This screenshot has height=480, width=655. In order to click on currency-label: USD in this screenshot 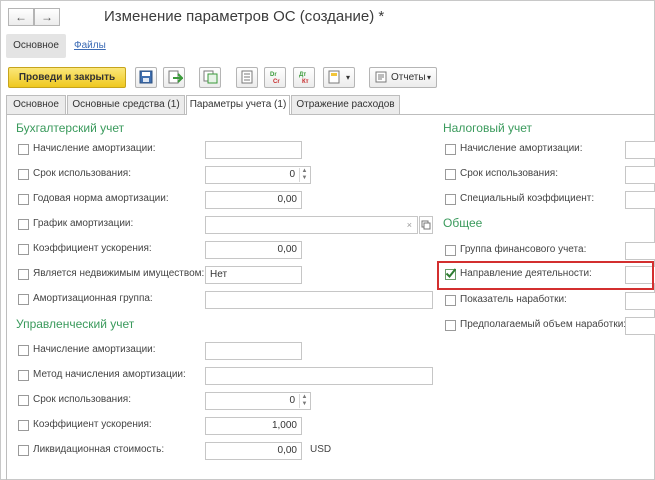, I will do `click(321, 449)`.